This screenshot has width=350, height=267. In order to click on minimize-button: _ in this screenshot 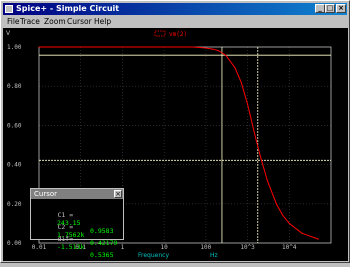, I will do `click(320, 8)`.